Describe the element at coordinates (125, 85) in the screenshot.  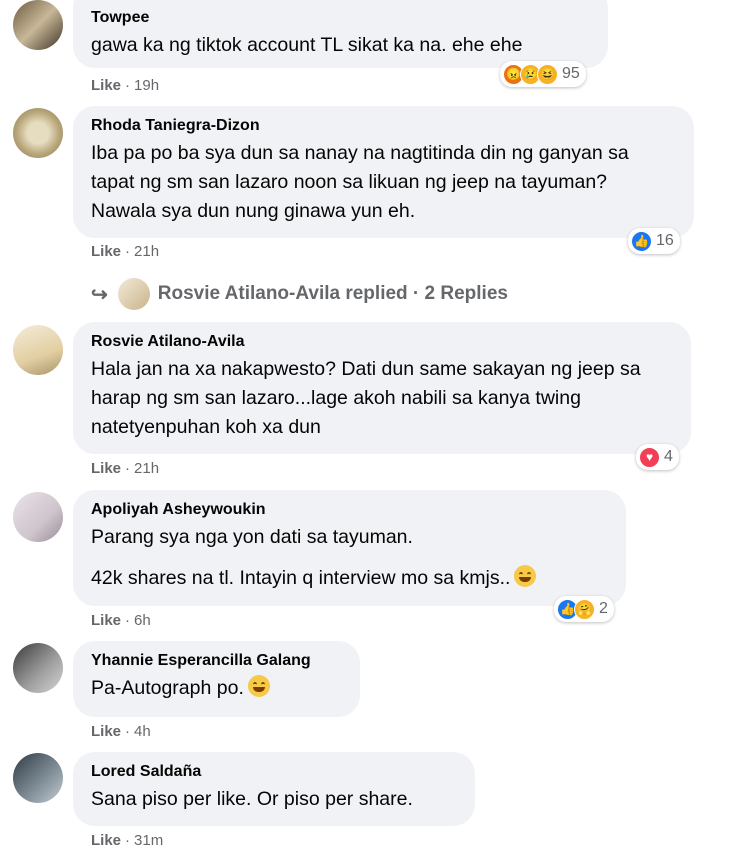
I see `comment-meta: Like · 19h` at that location.